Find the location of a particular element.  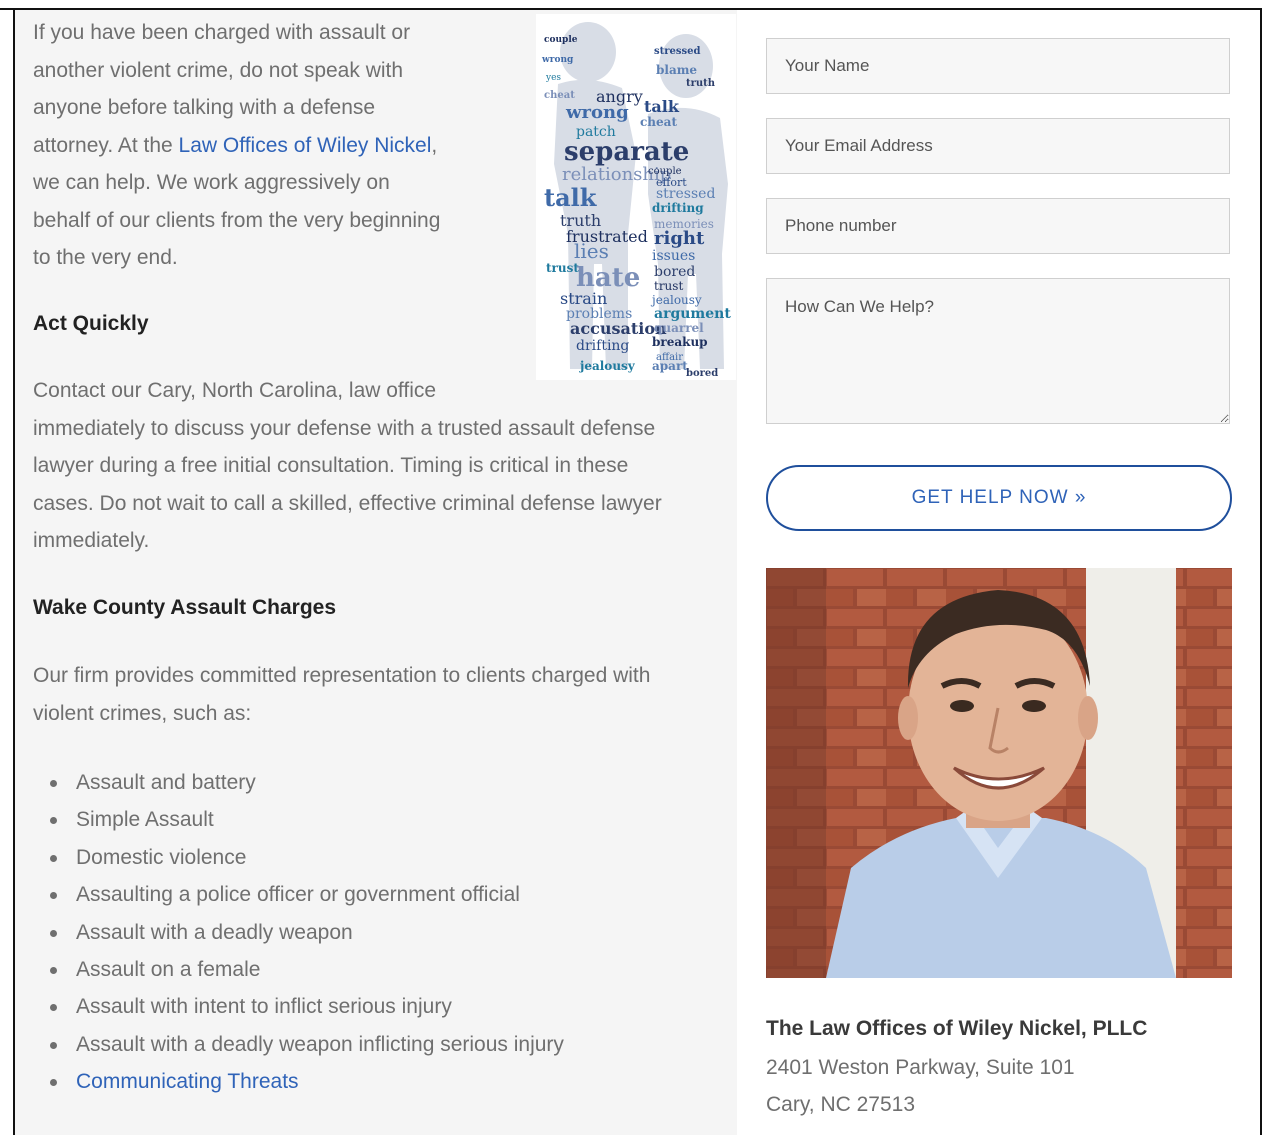

address-line-2: Cary, NC 27513 is located at coordinates (841, 1104).